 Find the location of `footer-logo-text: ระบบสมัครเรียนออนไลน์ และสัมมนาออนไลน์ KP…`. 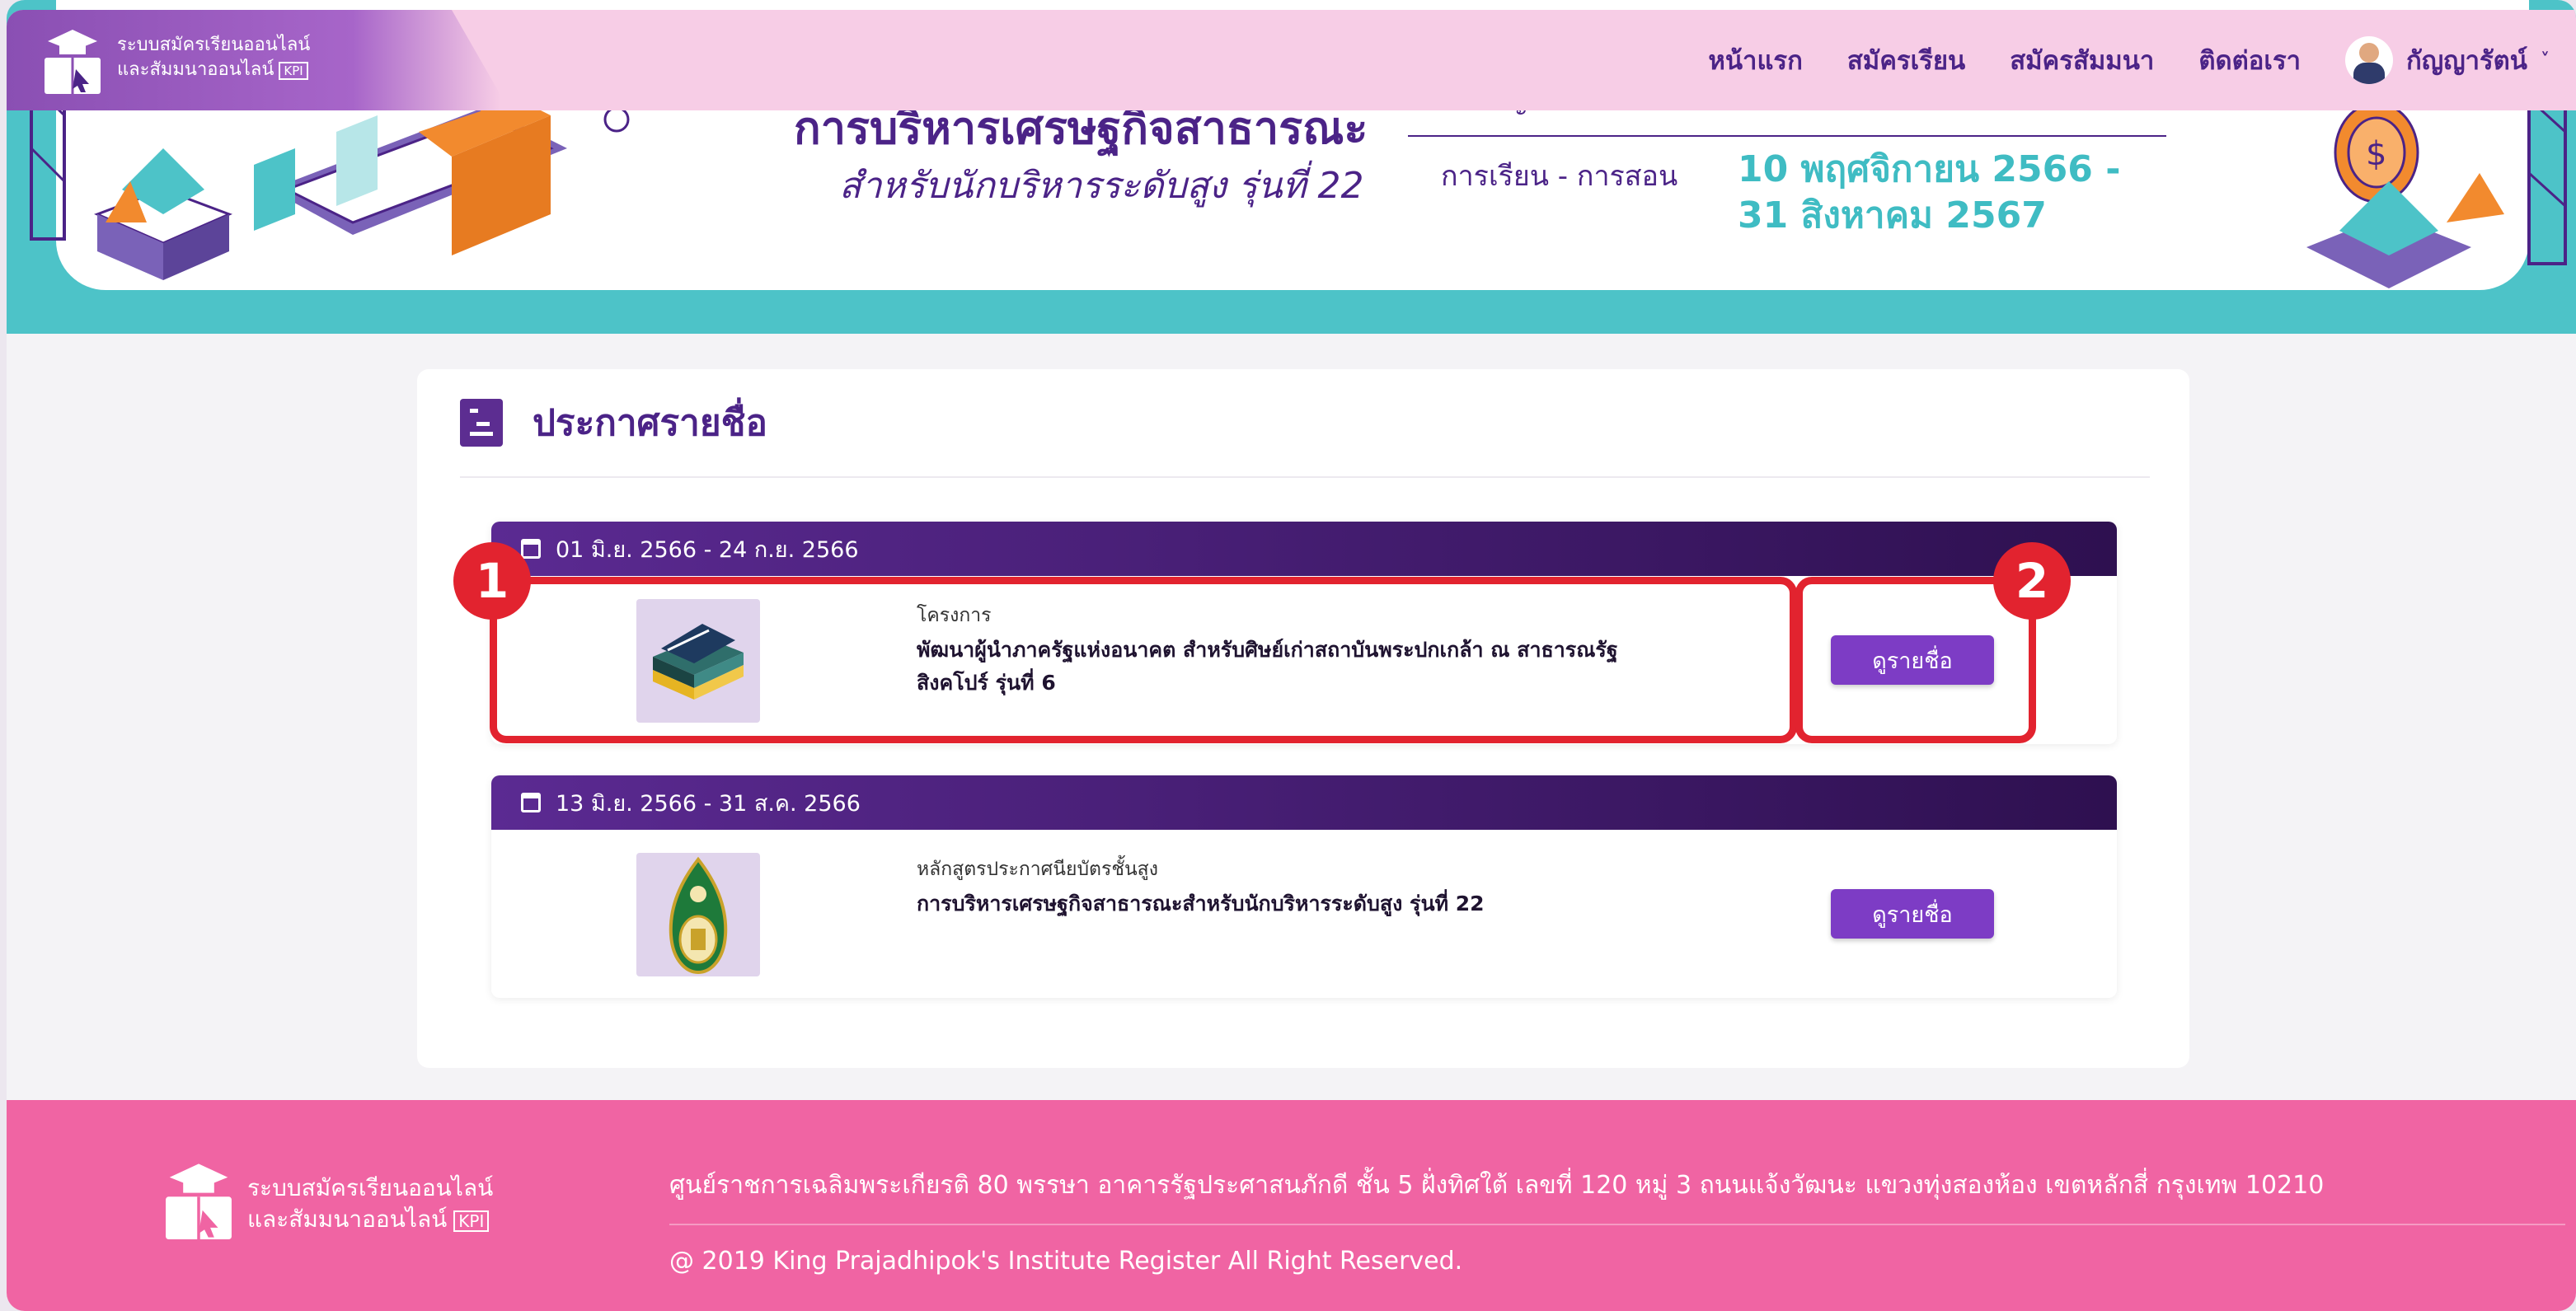

footer-logo-text: ระบบสมัครเรียนออนไลน์ และสัมมนาออนไลน์ KP… is located at coordinates (370, 1204).